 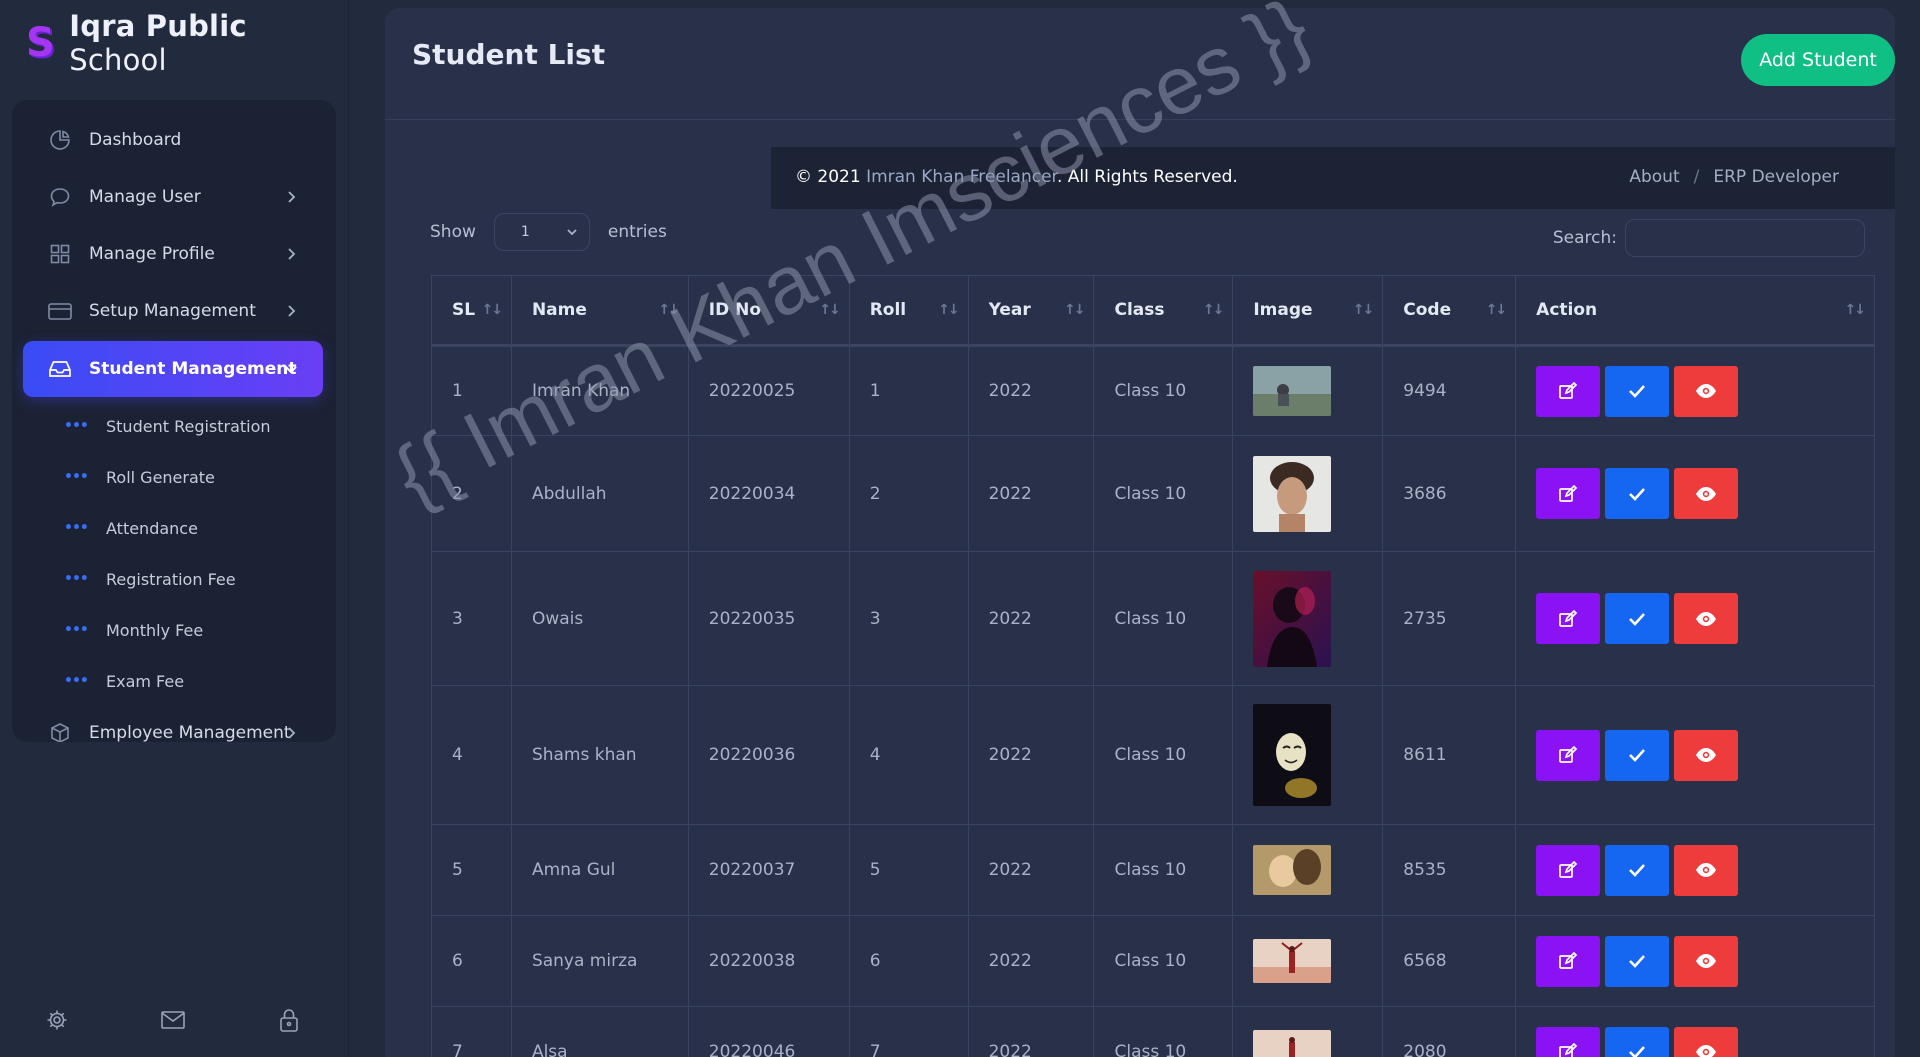 I want to click on cell-id-no: 20220034, so click(x=768, y=493).